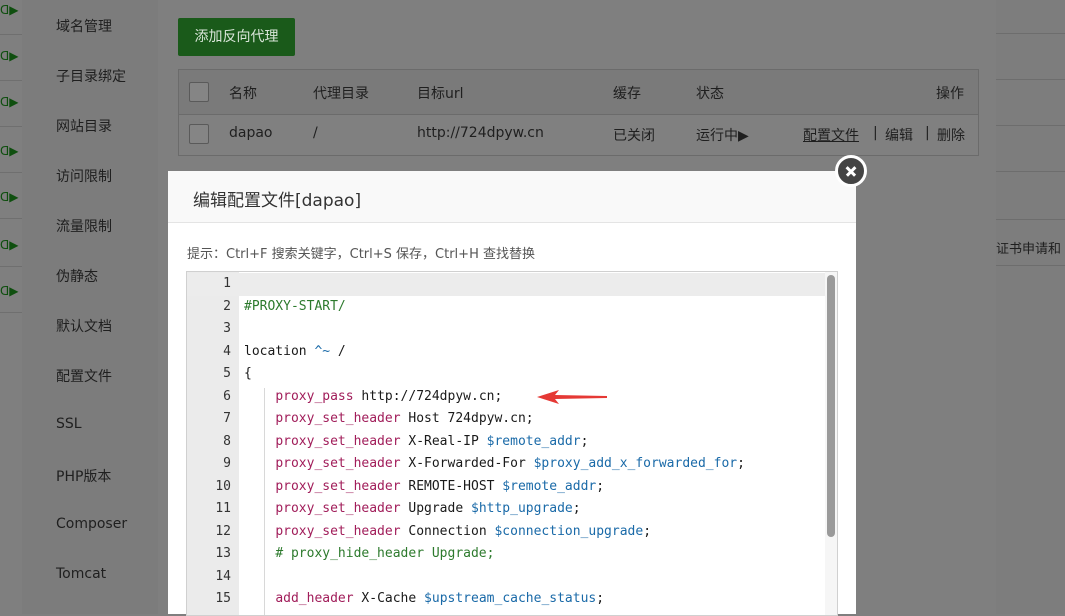 This screenshot has height=616, width=1065. Describe the element at coordinates (373, 396) in the screenshot. I see `code-text: proxy_pass http://724dpyw.cn;` at that location.